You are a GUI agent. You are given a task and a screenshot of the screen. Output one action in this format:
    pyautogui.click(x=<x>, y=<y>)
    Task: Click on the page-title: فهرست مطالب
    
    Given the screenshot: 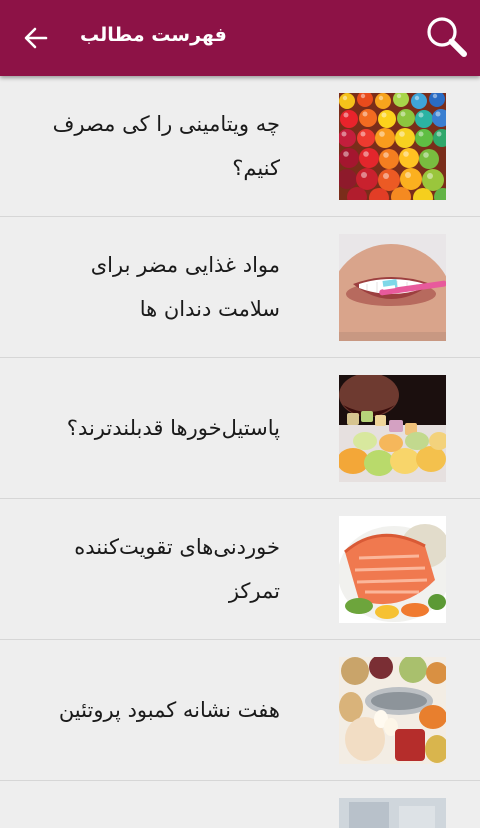 What is the action you would take?
    pyautogui.click(x=153, y=35)
    